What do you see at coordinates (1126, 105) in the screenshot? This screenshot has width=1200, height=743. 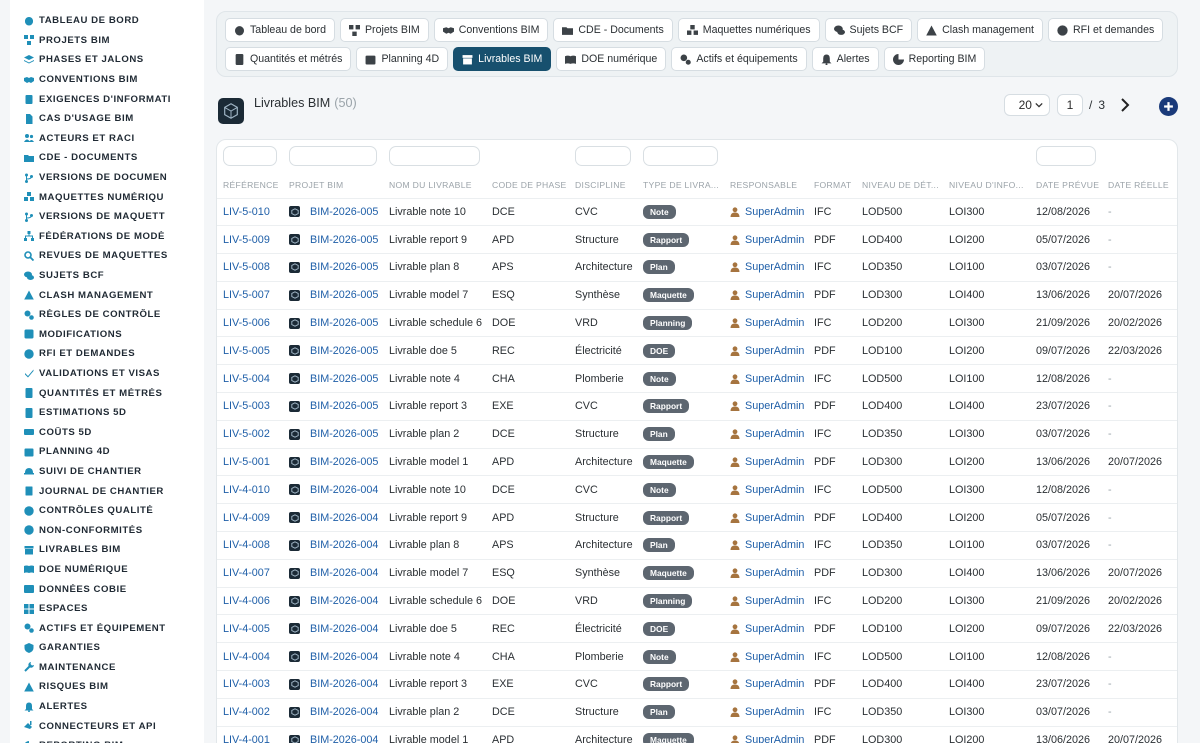 I see `next-page-button` at bounding box center [1126, 105].